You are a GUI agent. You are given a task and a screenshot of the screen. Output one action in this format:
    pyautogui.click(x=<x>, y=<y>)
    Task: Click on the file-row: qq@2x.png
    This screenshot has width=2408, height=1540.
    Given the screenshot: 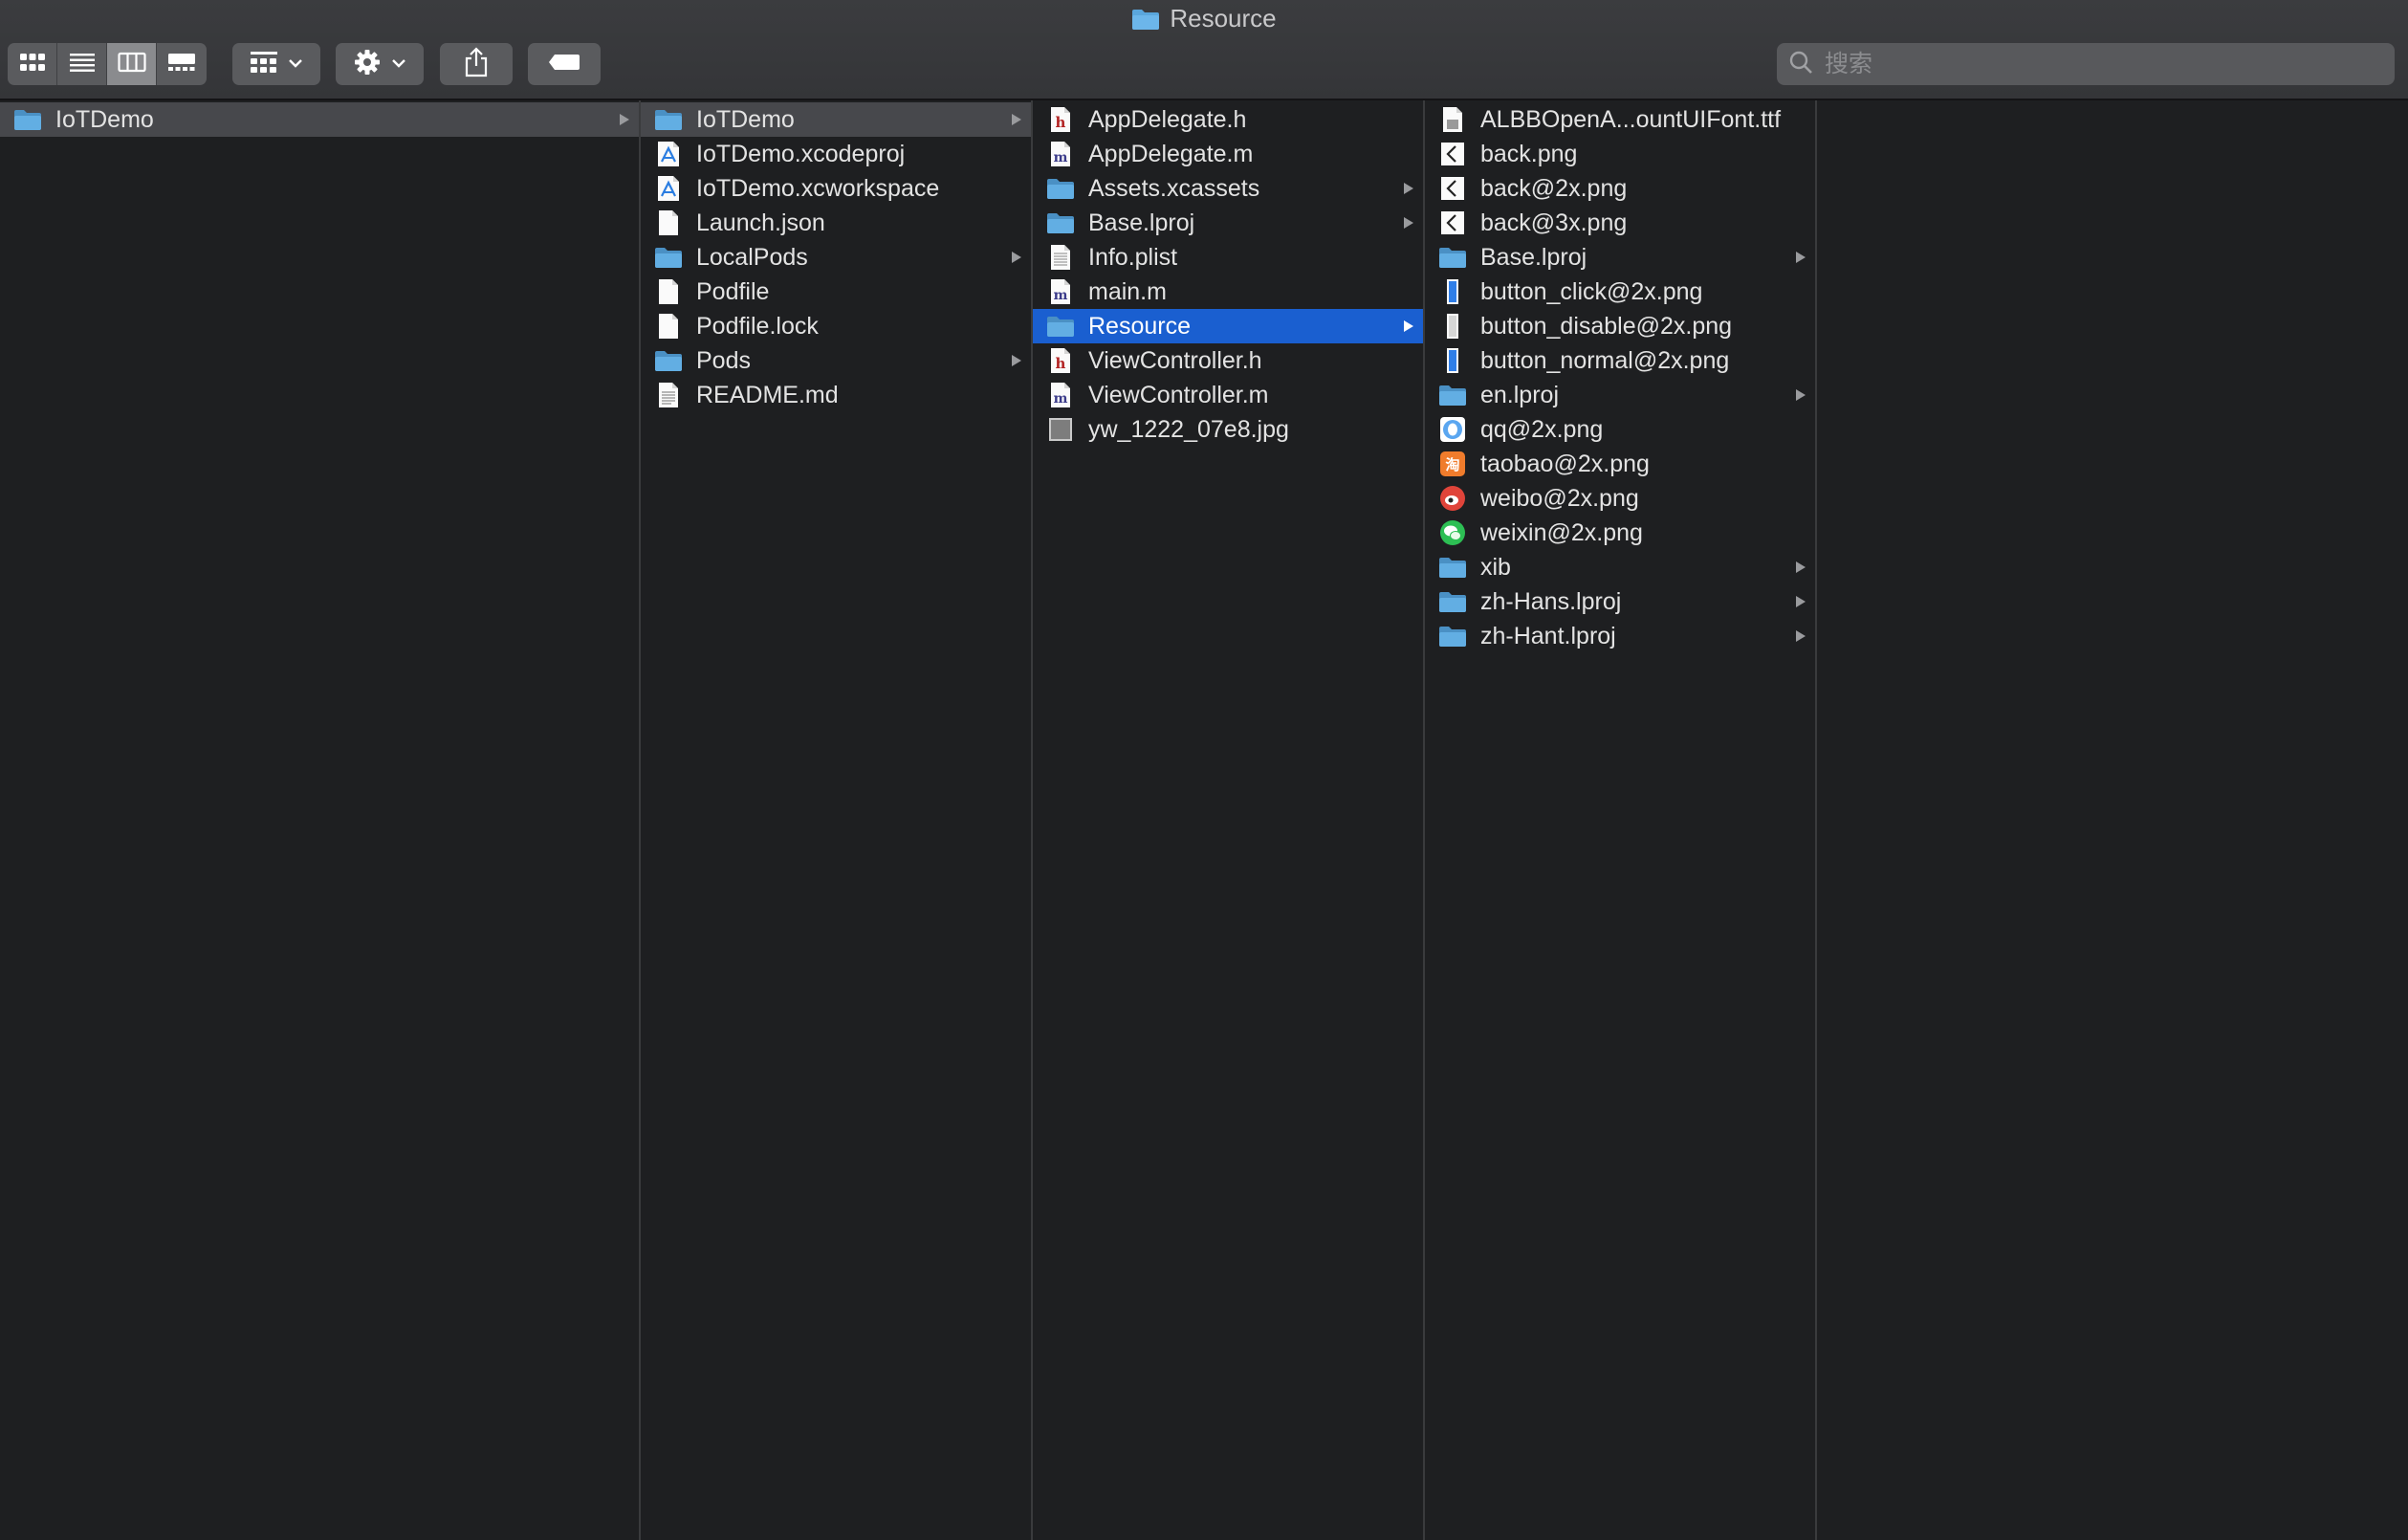 What is the action you would take?
    pyautogui.click(x=1620, y=429)
    